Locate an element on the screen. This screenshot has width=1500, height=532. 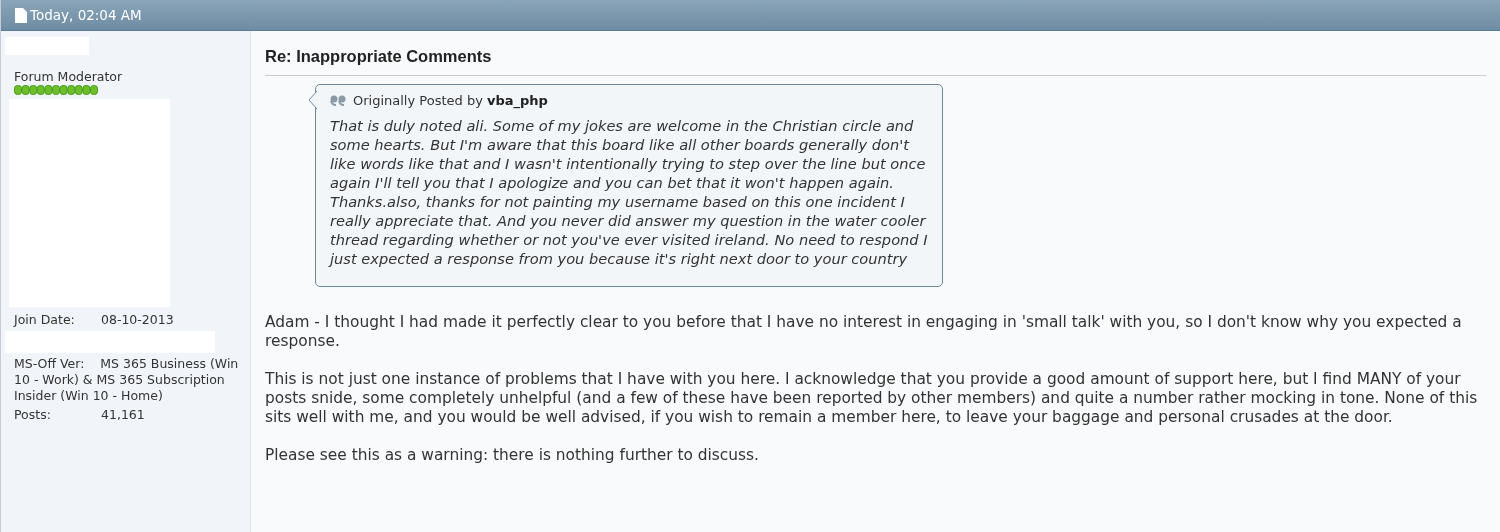
detail-label: Posts: is located at coordinates (33, 415).